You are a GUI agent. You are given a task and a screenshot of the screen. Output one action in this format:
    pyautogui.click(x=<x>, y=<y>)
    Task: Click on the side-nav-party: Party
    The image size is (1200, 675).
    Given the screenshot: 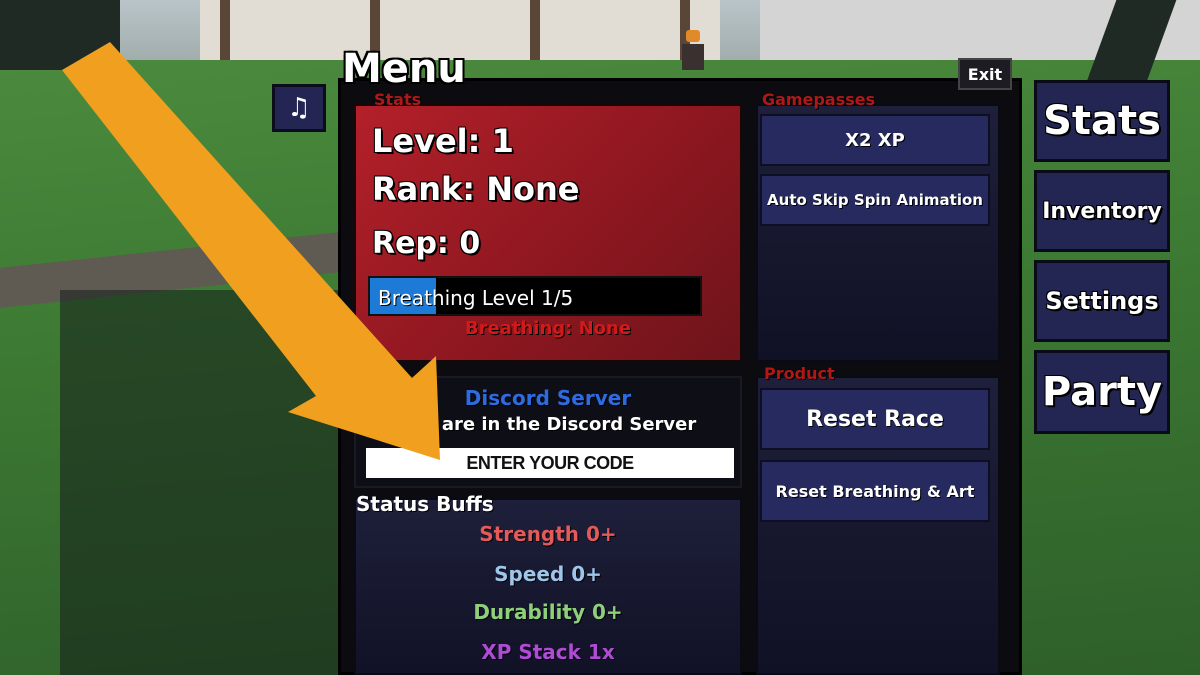 What is the action you would take?
    pyautogui.click(x=1102, y=392)
    